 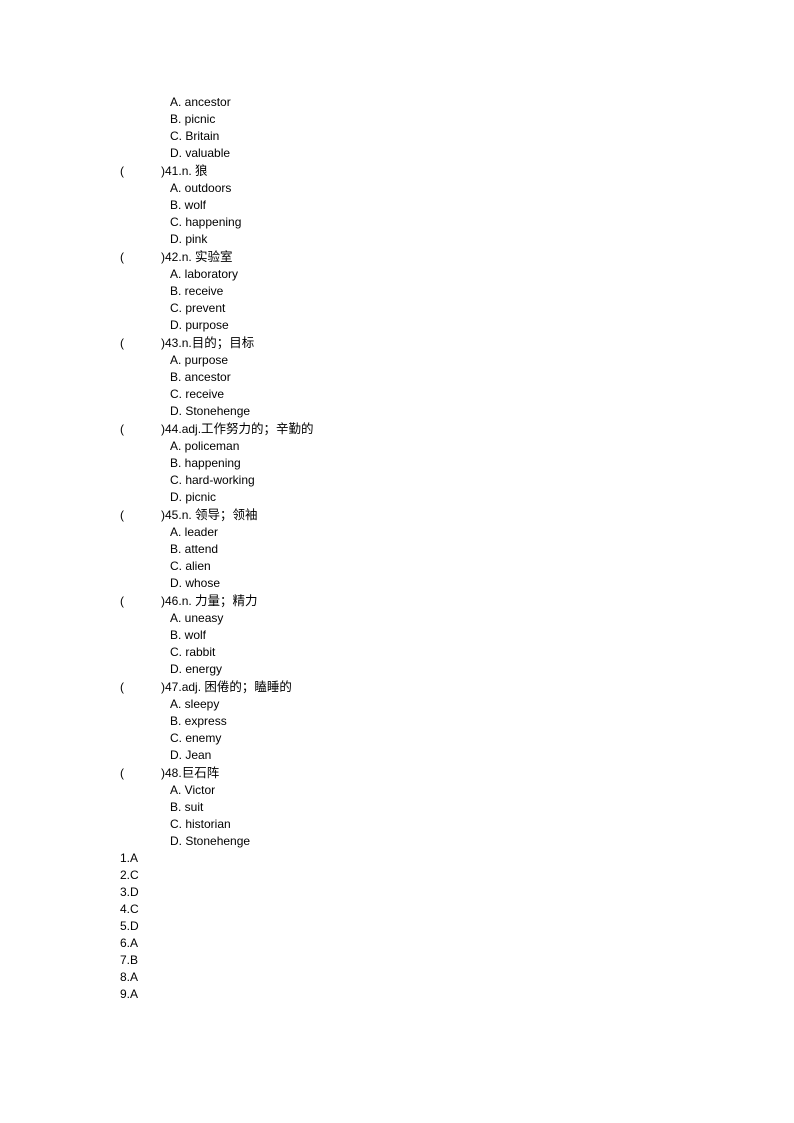 I want to click on option-item: A. laboratory, so click(x=397, y=274).